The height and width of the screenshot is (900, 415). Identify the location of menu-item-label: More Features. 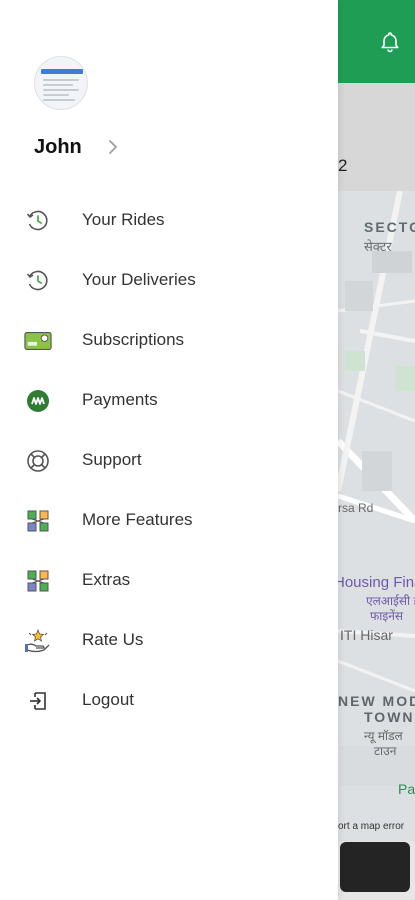
(137, 519).